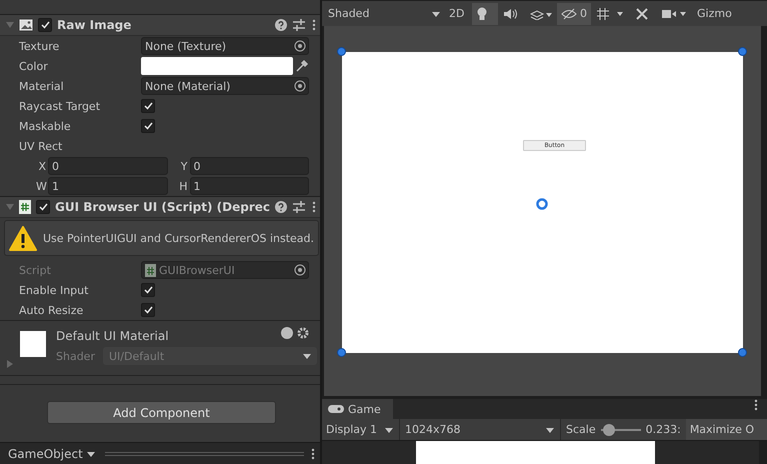  Describe the element at coordinates (663, 429) in the screenshot. I see `scale-value: 0.233:` at that location.